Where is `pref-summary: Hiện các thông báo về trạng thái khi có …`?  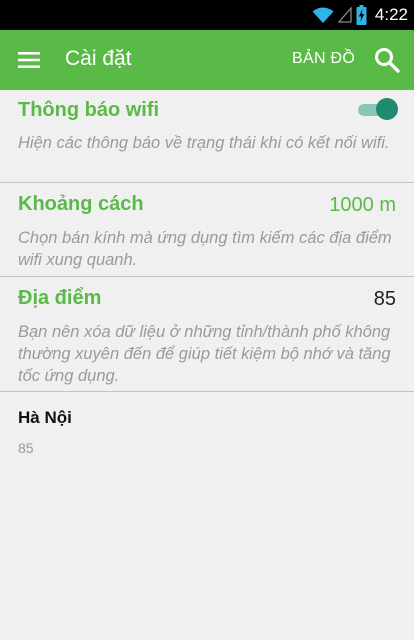
pref-summary: Hiện các thông báo về trạng thái khi có … is located at coordinates (204, 143).